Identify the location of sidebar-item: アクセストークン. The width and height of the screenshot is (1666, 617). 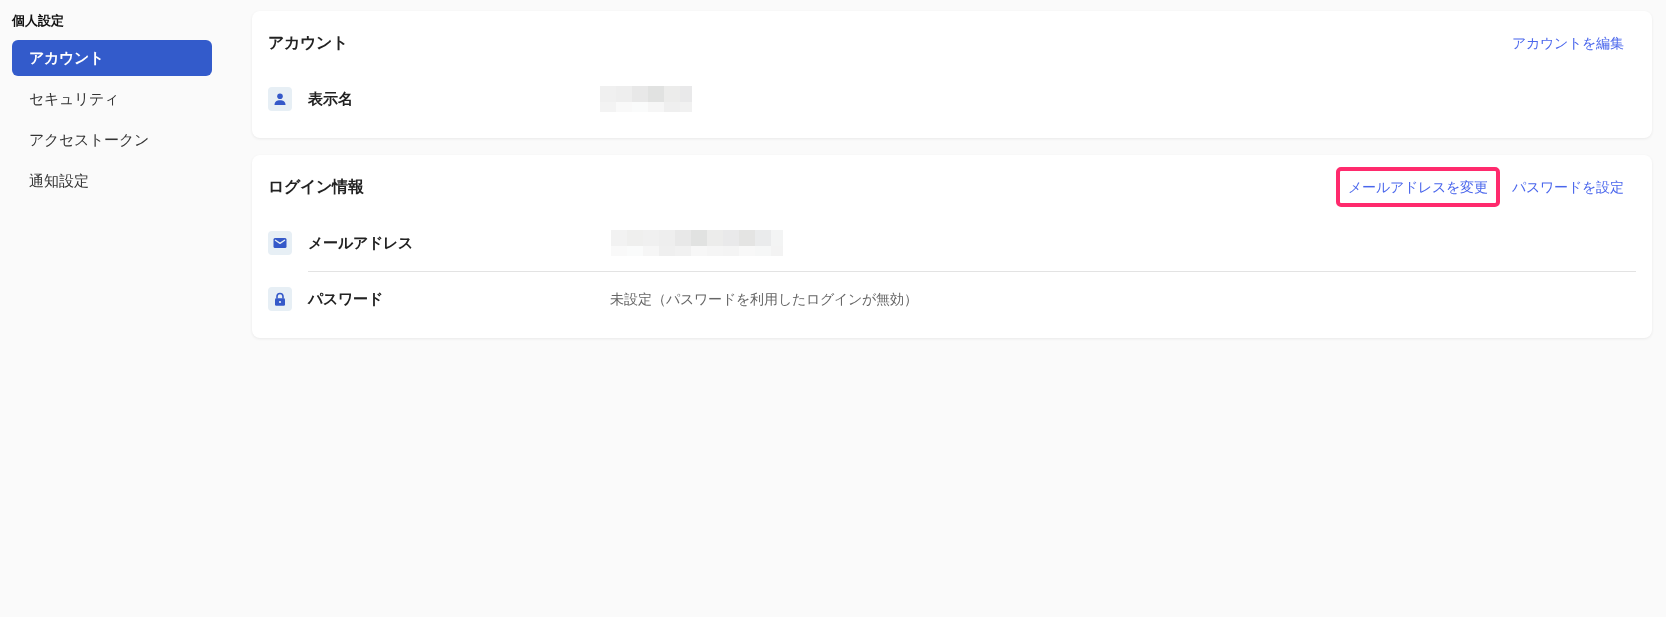
(112, 140).